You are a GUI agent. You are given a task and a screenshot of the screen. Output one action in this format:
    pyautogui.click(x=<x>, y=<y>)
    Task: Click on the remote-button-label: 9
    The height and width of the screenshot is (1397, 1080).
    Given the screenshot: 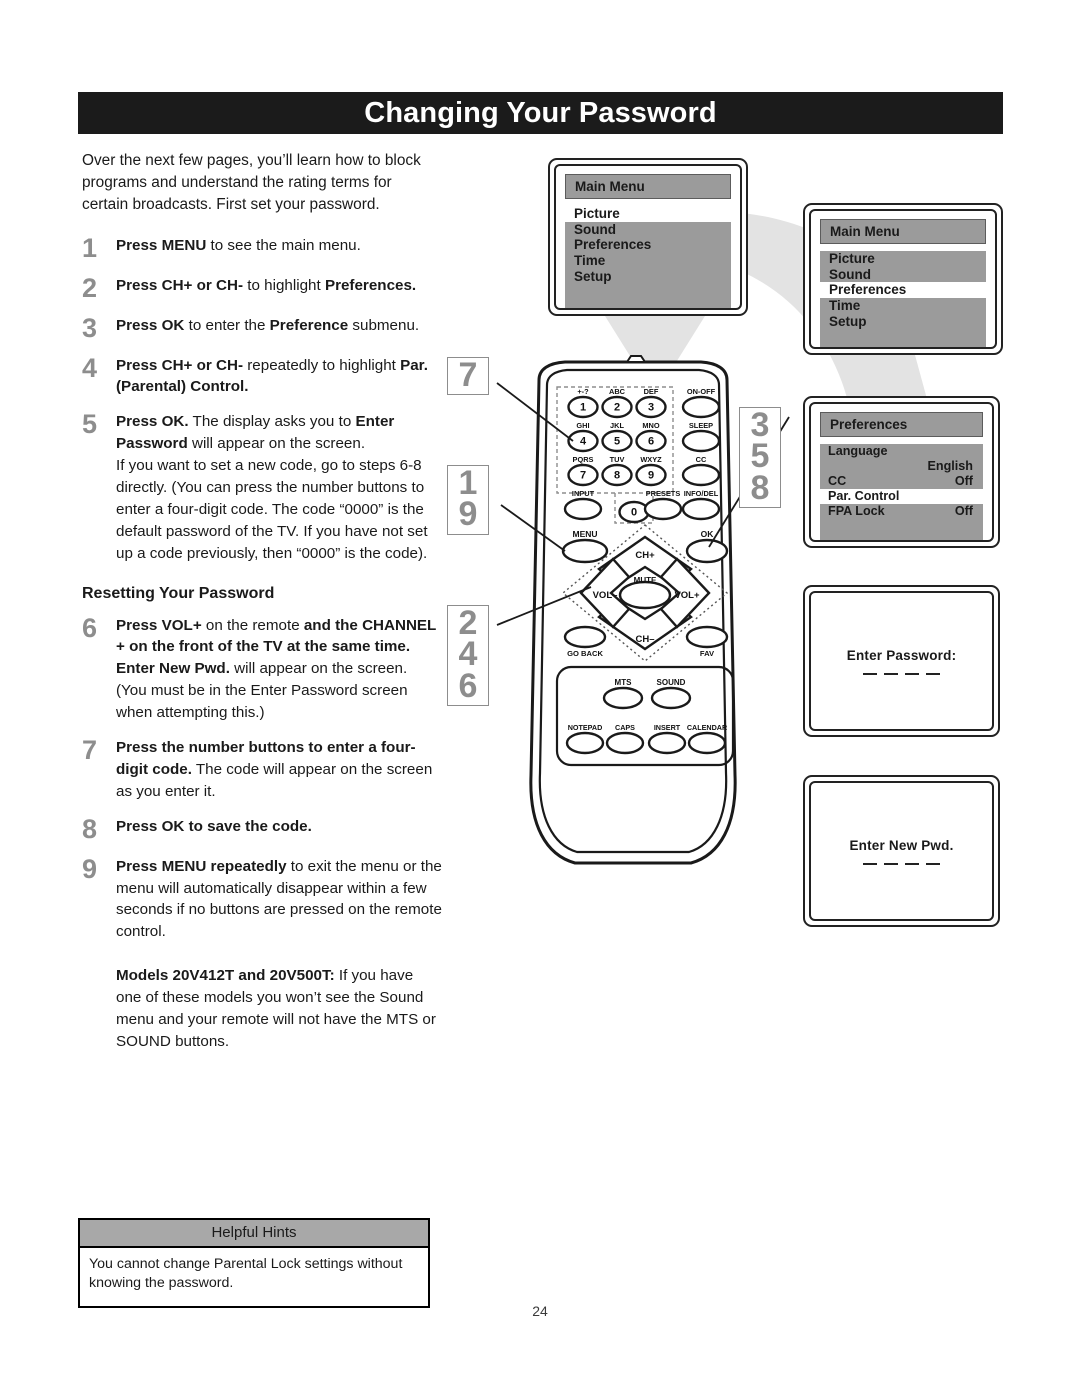 What is the action you would take?
    pyautogui.click(x=651, y=476)
    